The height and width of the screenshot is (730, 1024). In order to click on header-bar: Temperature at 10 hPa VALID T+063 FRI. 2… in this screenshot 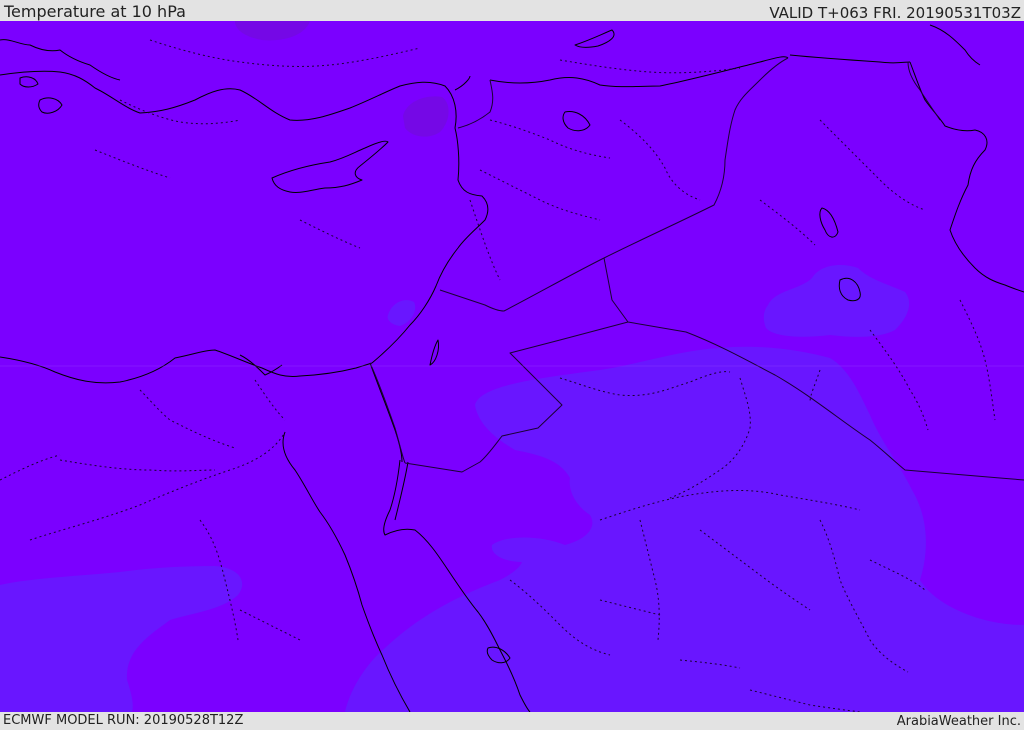, I will do `click(512, 10)`.